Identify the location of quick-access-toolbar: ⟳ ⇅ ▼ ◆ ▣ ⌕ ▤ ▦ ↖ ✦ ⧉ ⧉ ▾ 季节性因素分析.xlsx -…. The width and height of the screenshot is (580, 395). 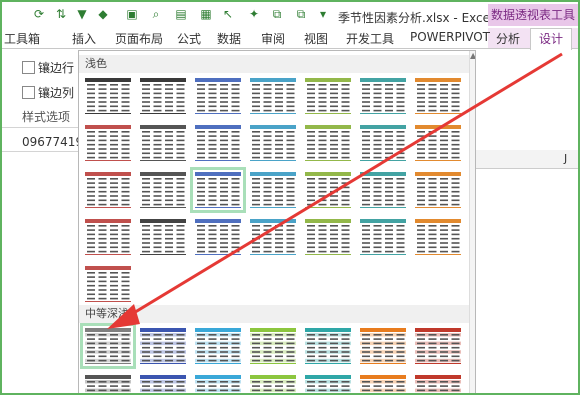
(290, 15).